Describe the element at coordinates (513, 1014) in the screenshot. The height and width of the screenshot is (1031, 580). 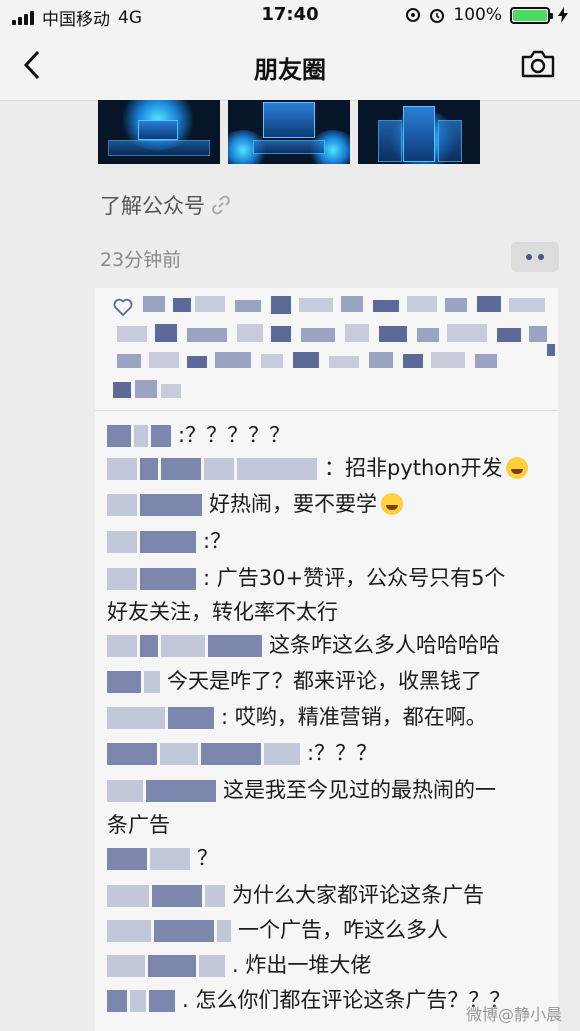
I see `watermark: 微博@静小晨` at that location.